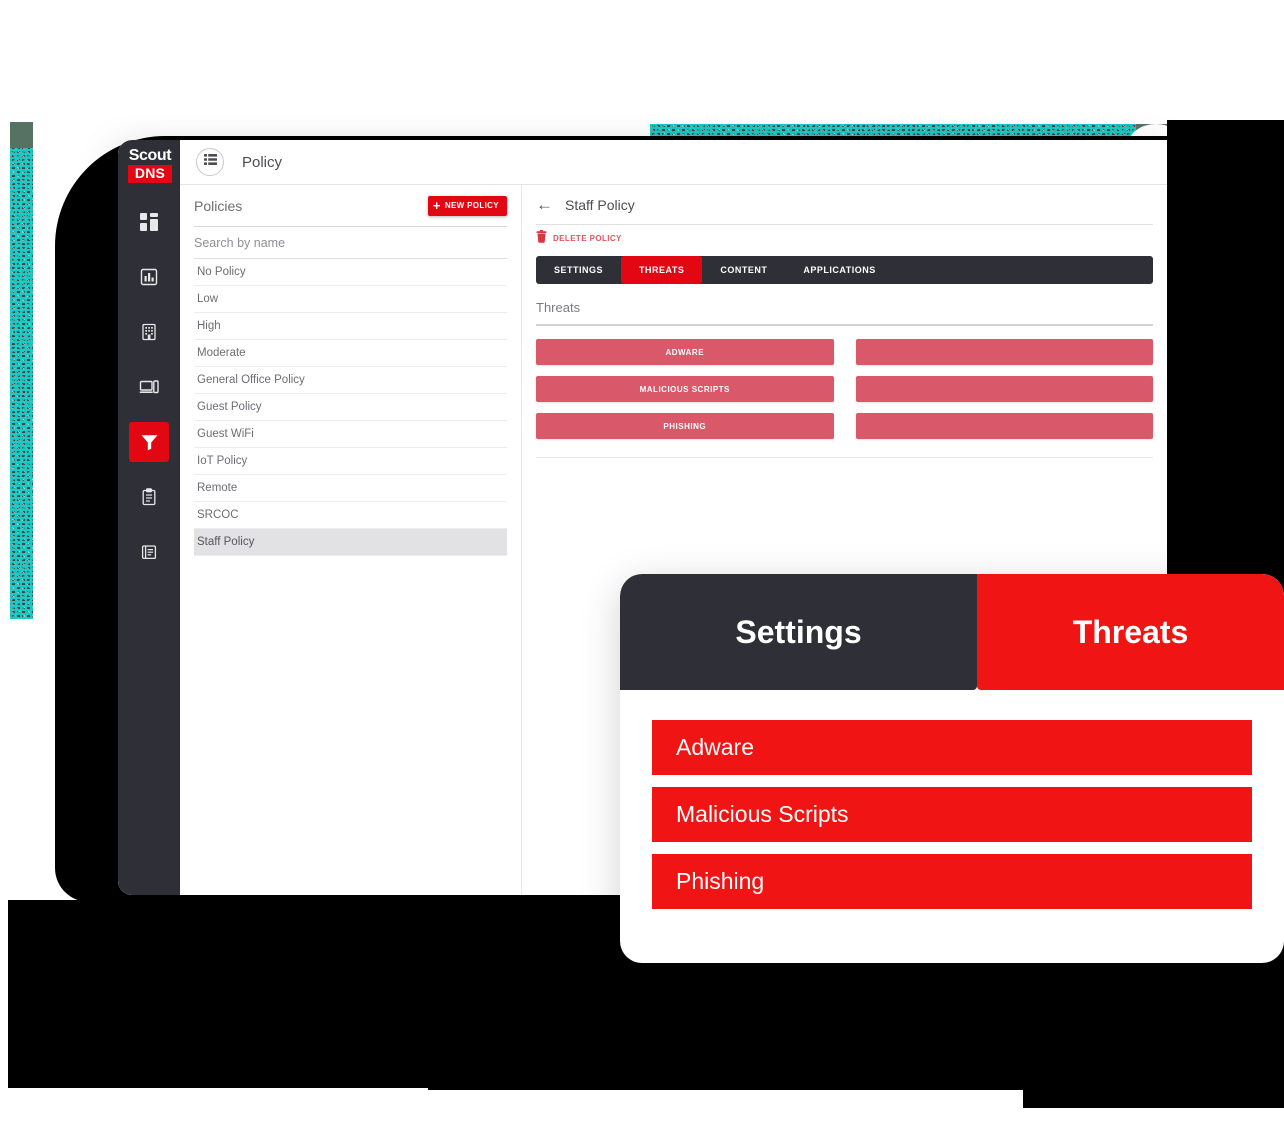 The height and width of the screenshot is (1144, 1284). Describe the element at coordinates (673, 162) in the screenshot. I see `app-header: Policy` at that location.